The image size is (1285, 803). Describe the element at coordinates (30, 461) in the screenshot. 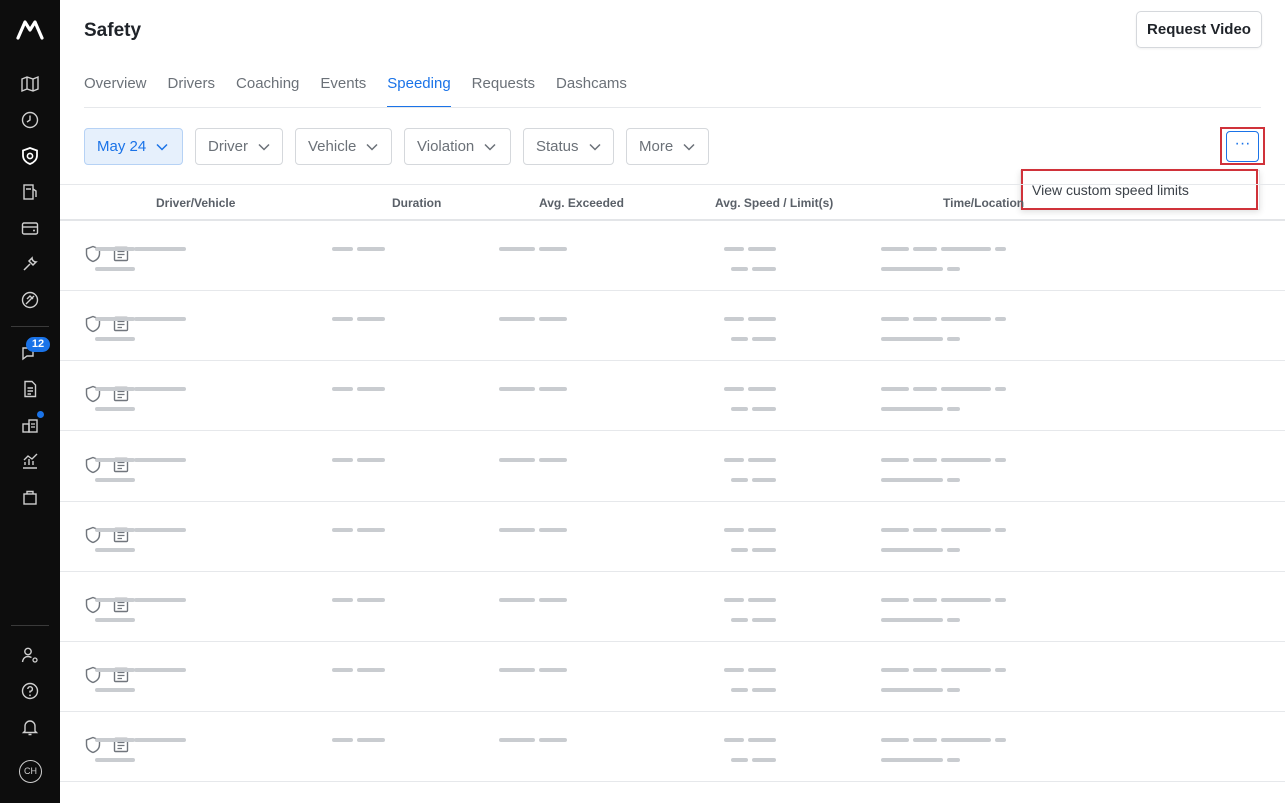

I see `analytics-icon` at that location.